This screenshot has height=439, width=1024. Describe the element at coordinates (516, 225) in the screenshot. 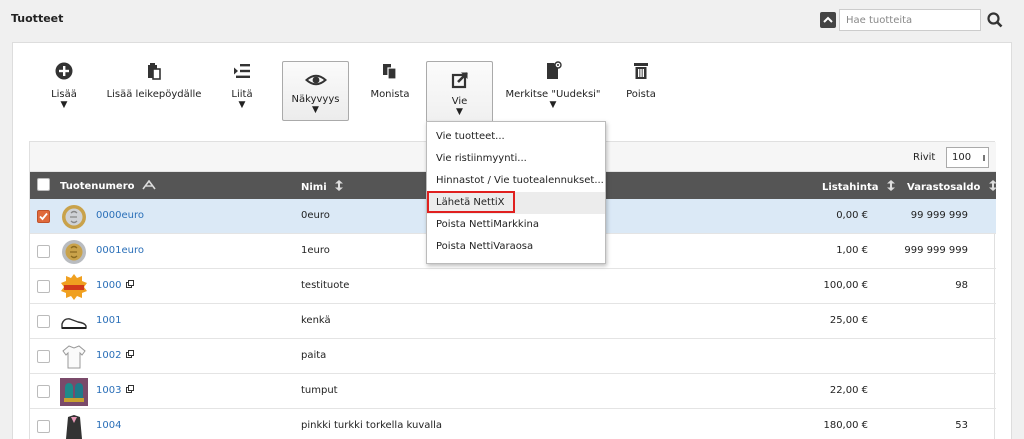

I see `menu-item-remove-nettimarkkina: Poista NettiMarkkina` at that location.